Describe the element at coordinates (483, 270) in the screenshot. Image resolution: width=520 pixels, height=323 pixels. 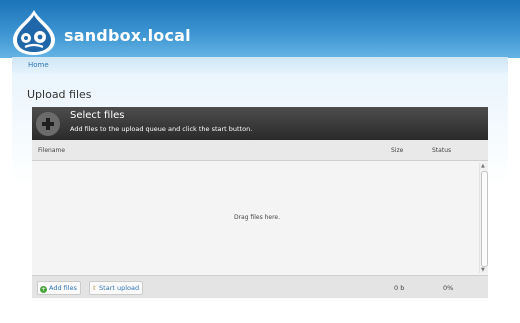
I see `scroll-down-icon: ▼` at that location.